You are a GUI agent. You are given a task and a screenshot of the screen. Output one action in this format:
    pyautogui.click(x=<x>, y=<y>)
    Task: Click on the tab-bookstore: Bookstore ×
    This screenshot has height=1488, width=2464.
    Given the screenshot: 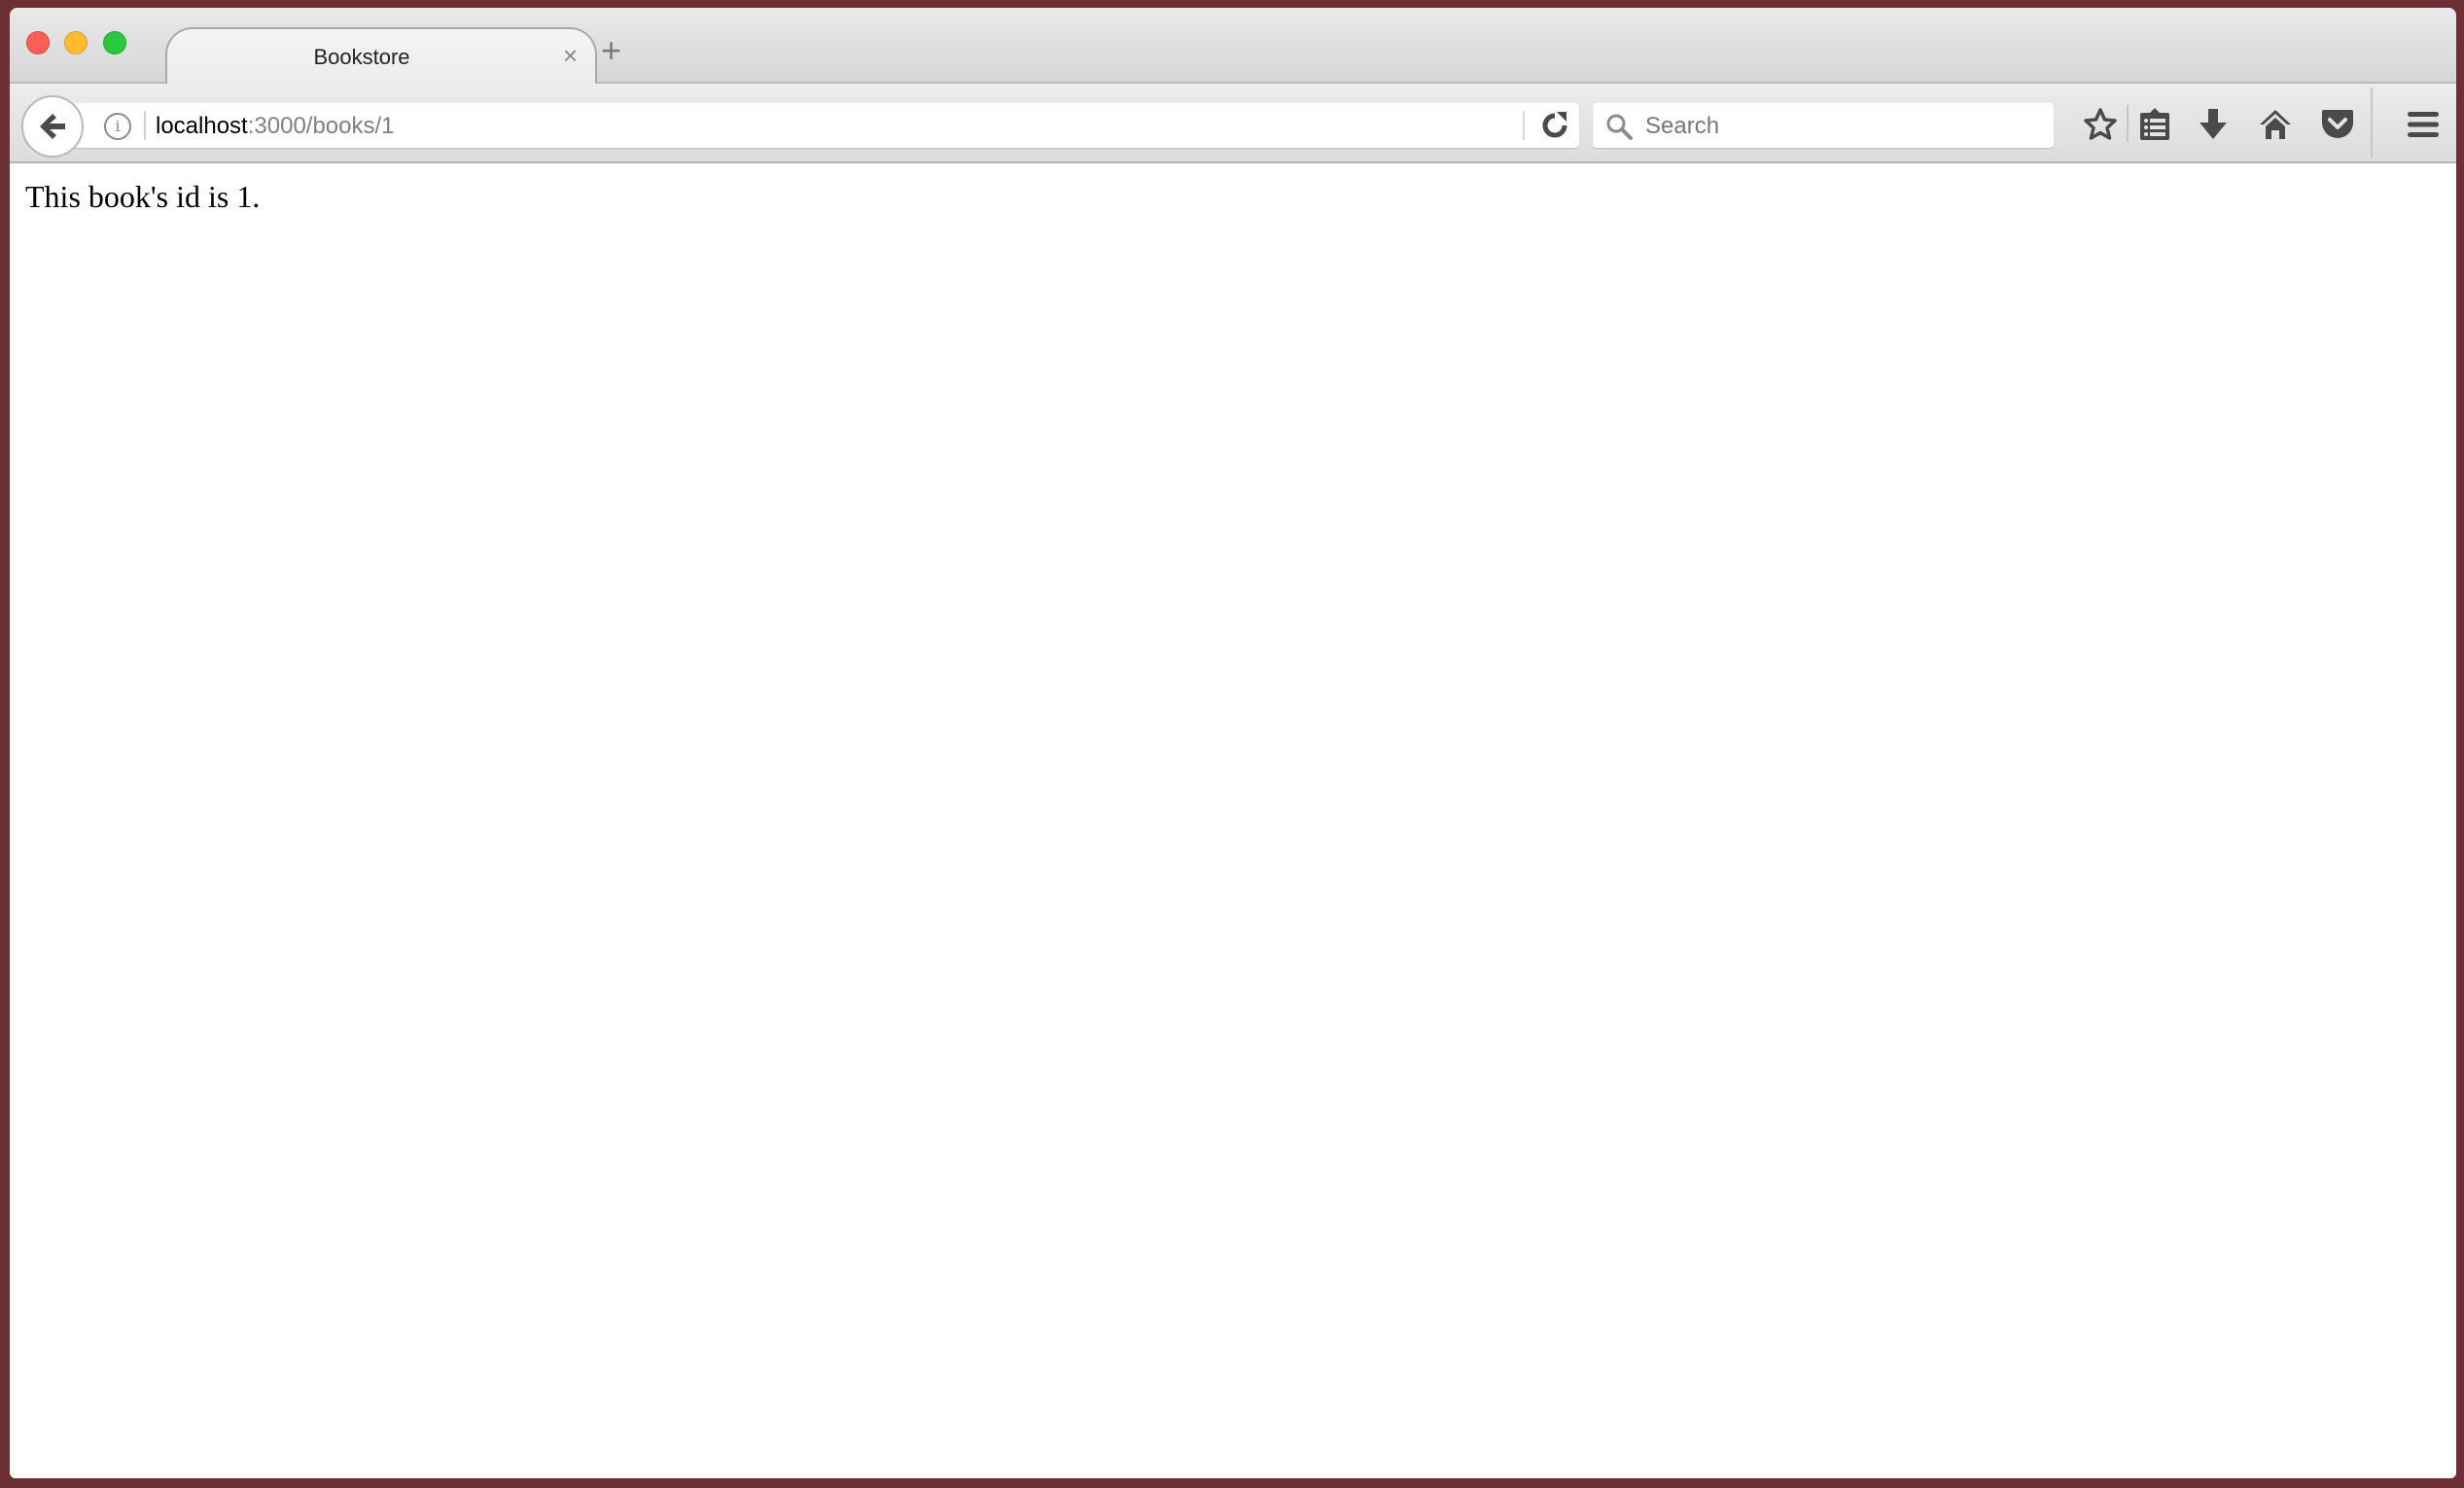 What is the action you would take?
    pyautogui.click(x=381, y=57)
    